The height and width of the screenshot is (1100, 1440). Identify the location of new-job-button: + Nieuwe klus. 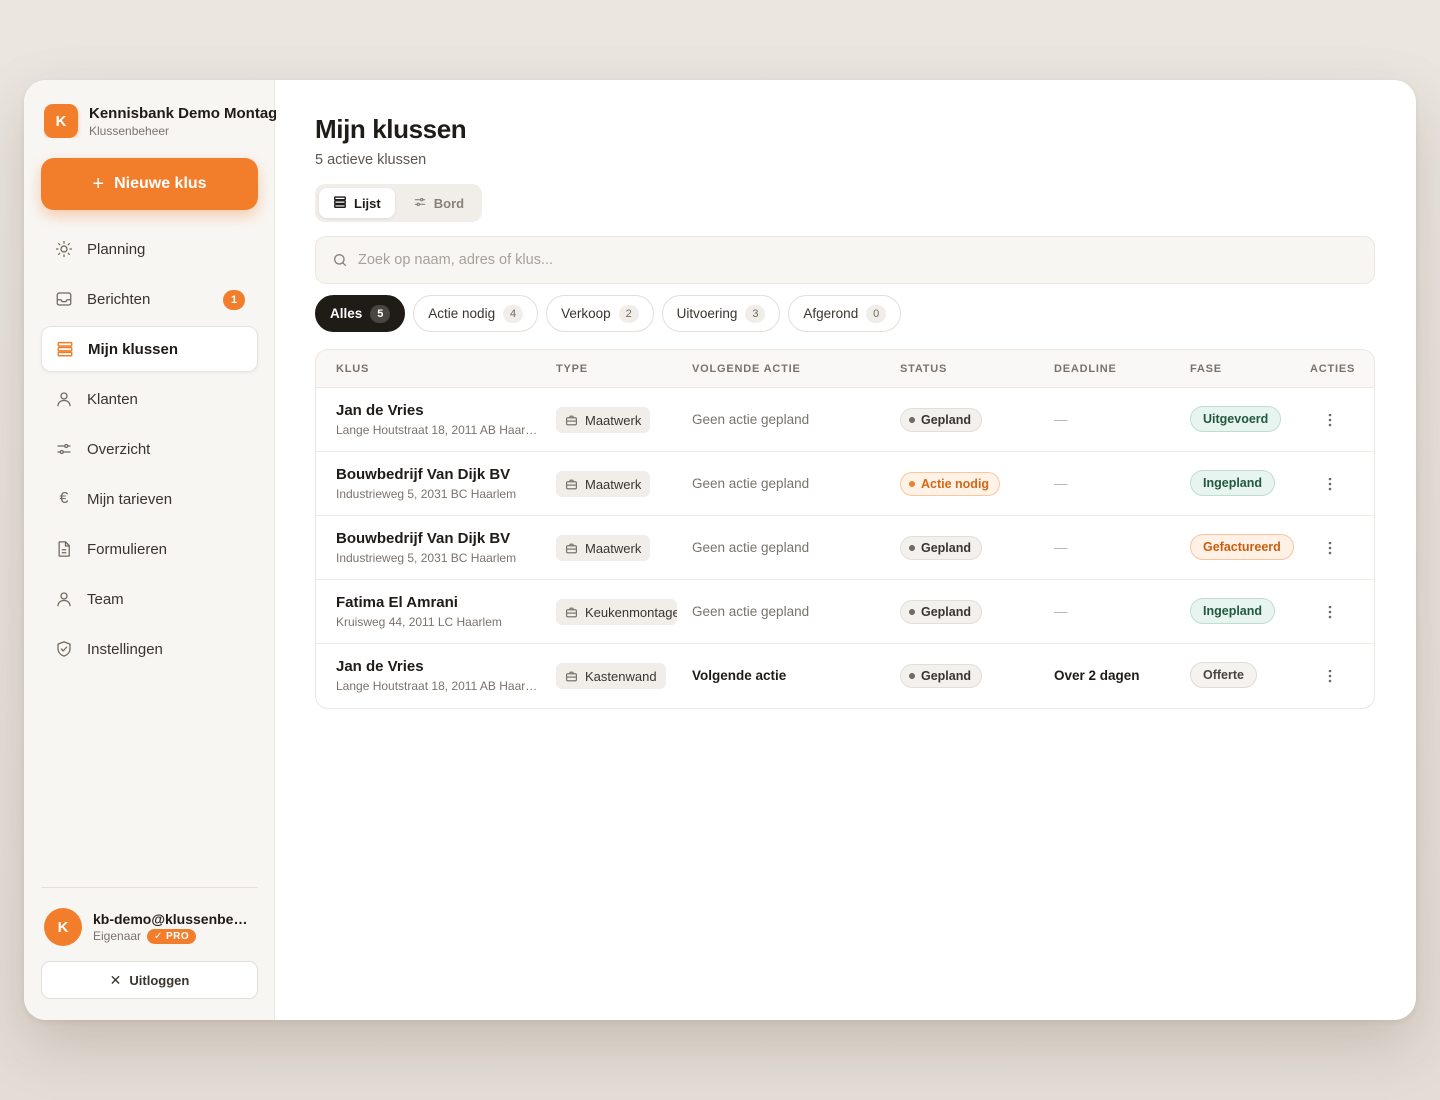
(149, 184).